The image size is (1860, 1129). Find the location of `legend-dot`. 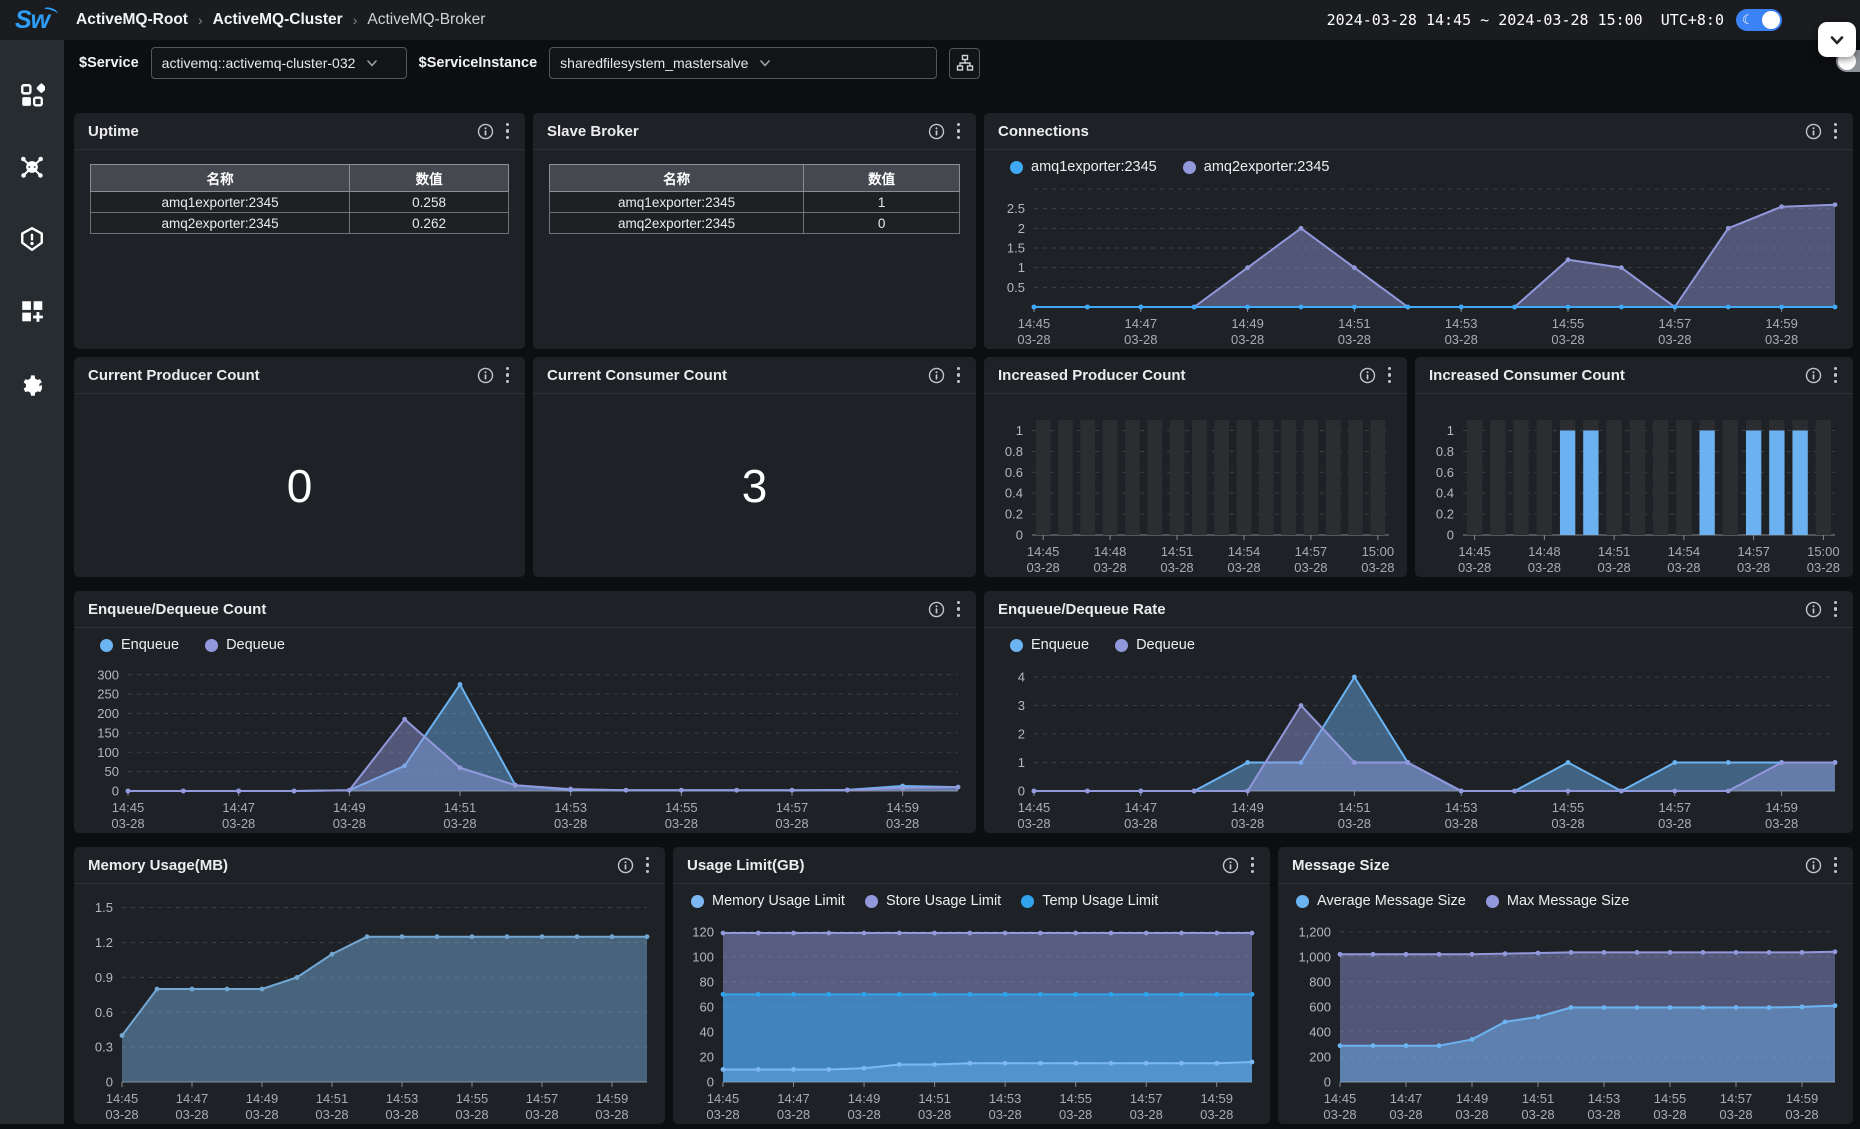

legend-dot is located at coordinates (1122, 645).